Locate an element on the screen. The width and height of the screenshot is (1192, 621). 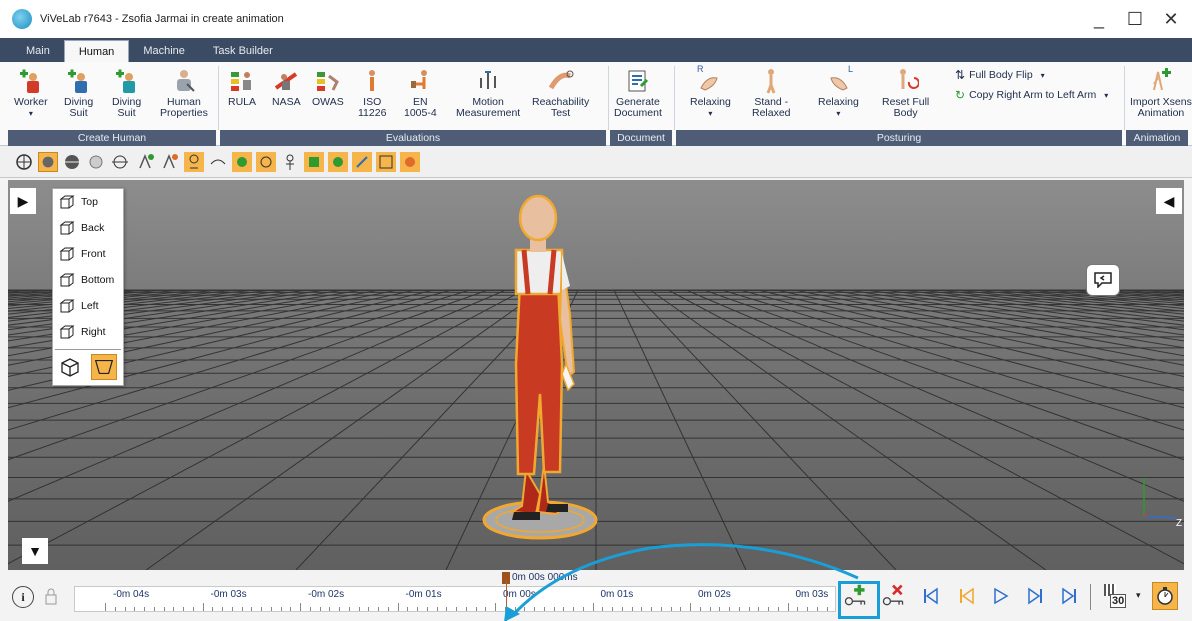
relaxing-right-label: Relaxing is located at coordinates (710, 102).